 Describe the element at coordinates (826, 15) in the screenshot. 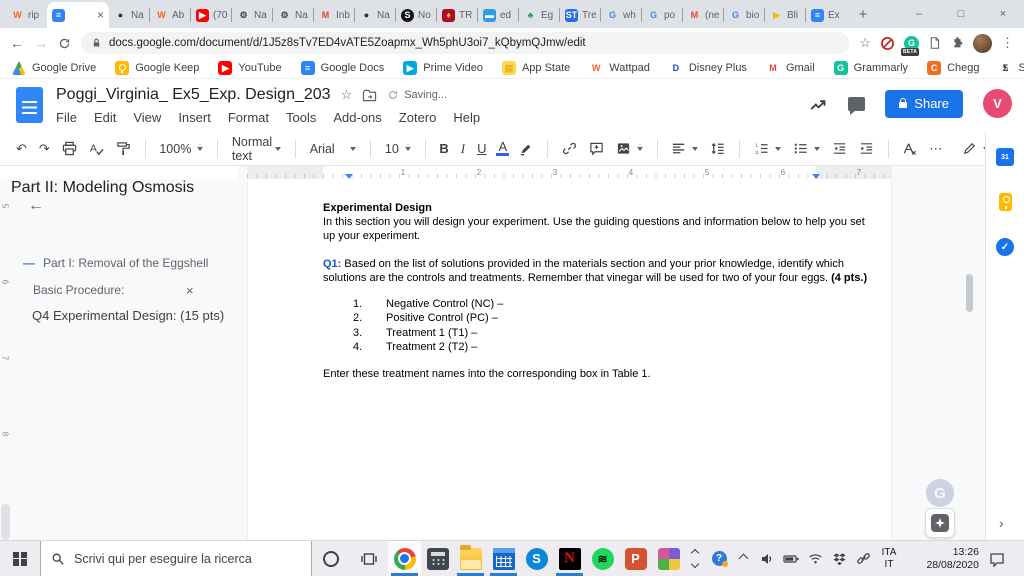

I see `browser-tab: ≡ Ex` at that location.